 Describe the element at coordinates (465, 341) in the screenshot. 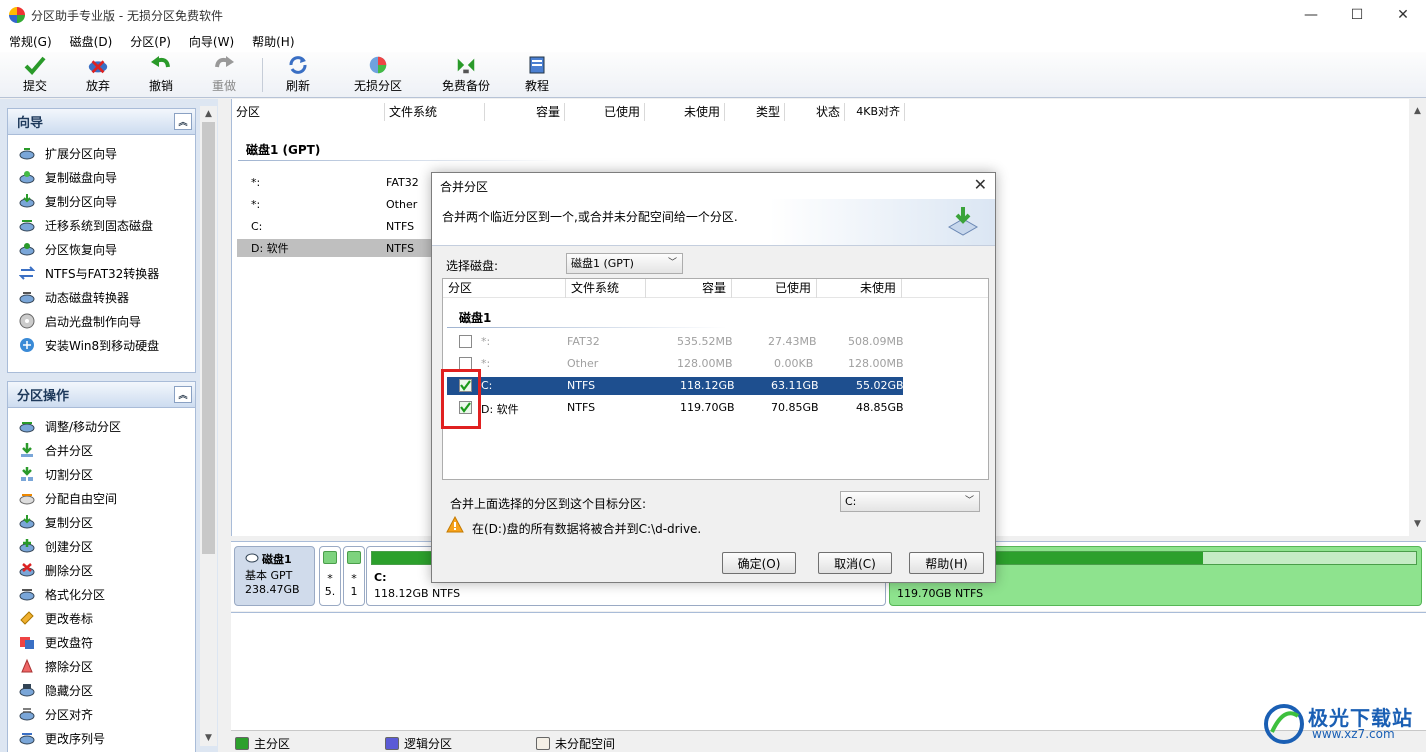

I see `partition-checkbox` at that location.